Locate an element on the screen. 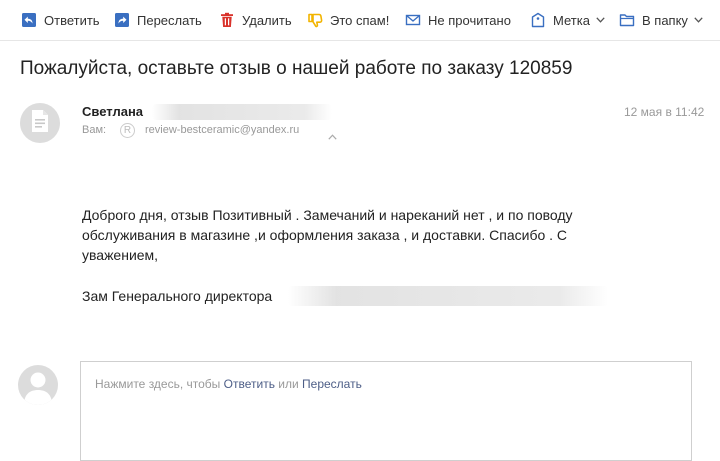 This screenshot has width=720, height=461. reply-link: Ответить is located at coordinates (249, 384).